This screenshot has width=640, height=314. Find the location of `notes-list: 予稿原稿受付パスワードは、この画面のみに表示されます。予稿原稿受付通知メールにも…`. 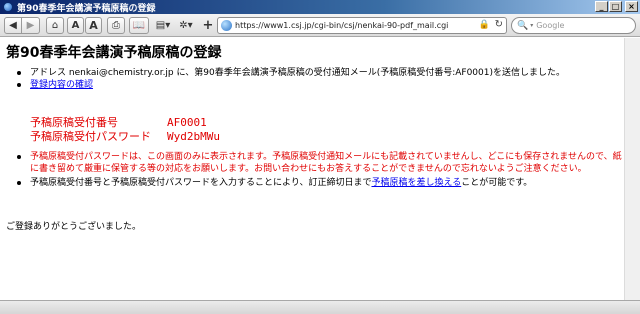

notes-list: 予稿原稿受付パスワードは、この画面のみに表示されます。予稿原稿受付通知メールにも… is located at coordinates (319, 170).